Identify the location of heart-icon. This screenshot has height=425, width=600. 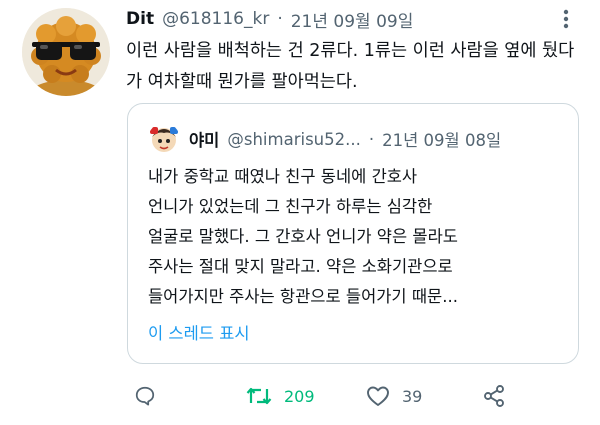
(378, 396).